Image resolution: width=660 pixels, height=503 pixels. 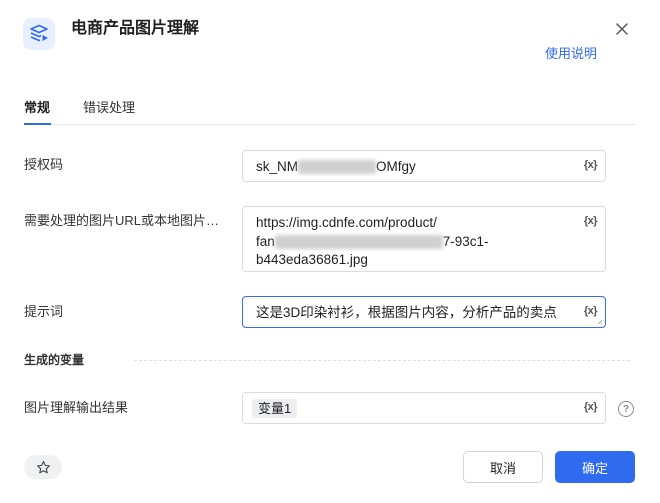 I want to click on tab-active-indicator, so click(x=37, y=124).